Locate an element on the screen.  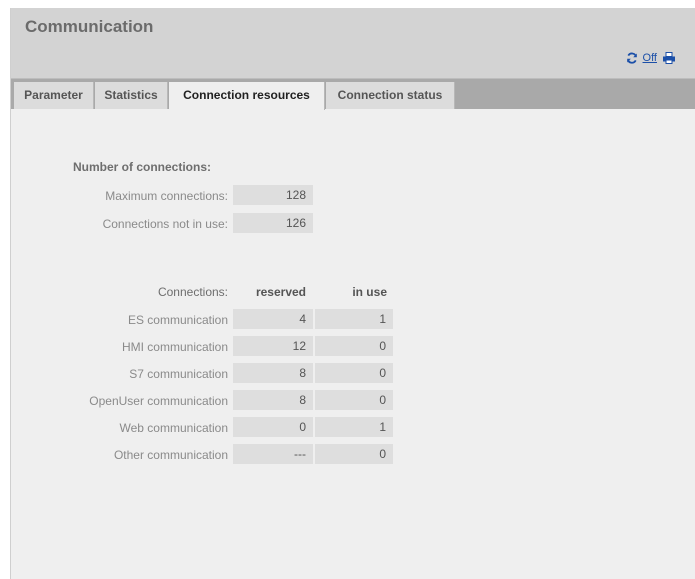
toolbar: Off is located at coordinates (651, 58).